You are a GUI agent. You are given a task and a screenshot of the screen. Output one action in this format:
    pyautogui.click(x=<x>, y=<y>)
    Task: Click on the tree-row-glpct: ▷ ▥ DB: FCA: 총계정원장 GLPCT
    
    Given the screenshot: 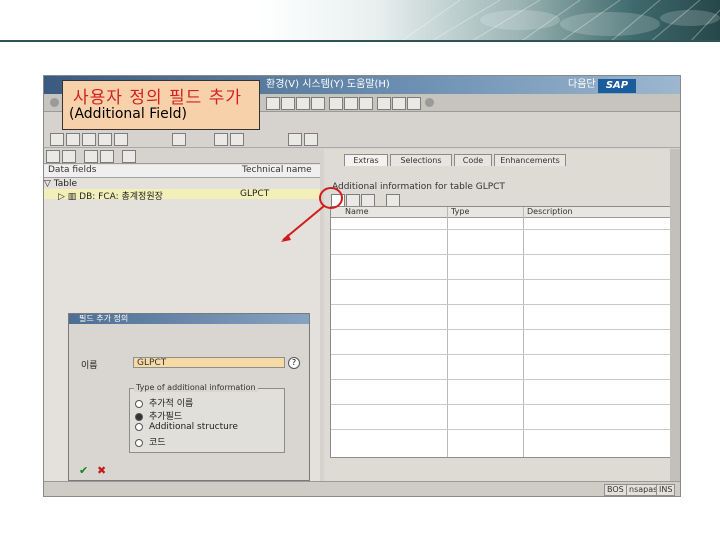 What is the action you would take?
    pyautogui.click(x=182, y=195)
    